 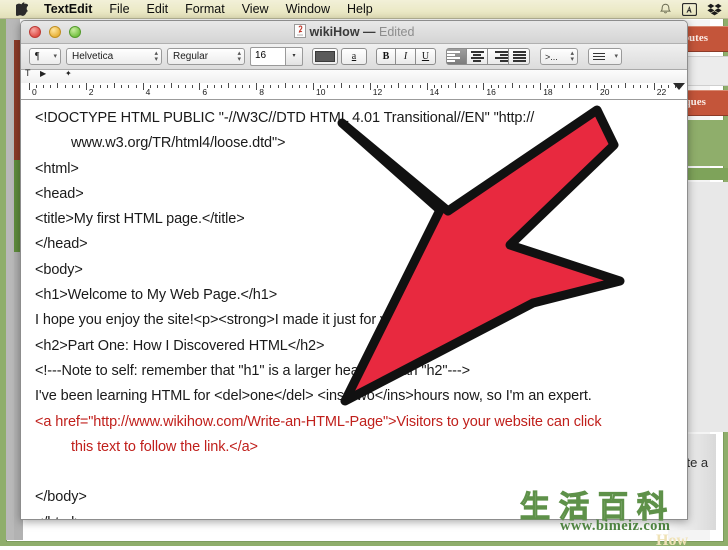 What do you see at coordinates (519, 56) in the screenshot?
I see `align-justify-button` at bounding box center [519, 56].